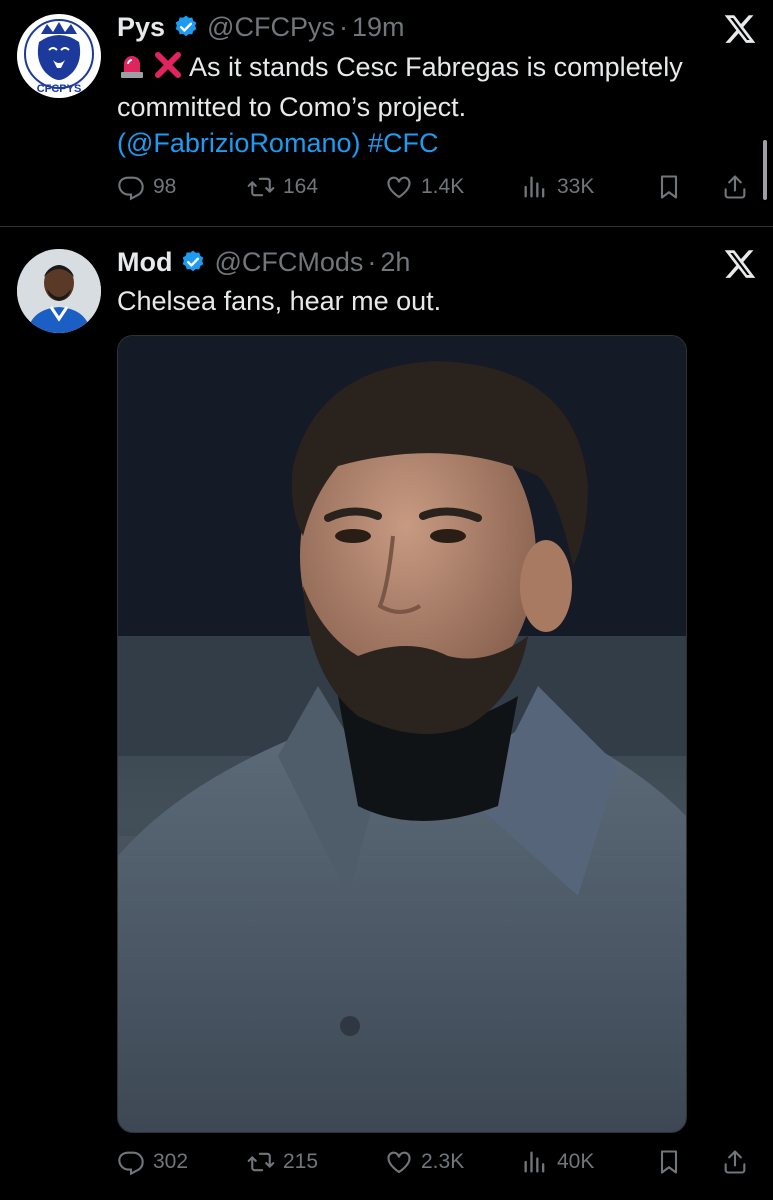  Describe the element at coordinates (271, 27) in the screenshot. I see `user-handle: @CFCPys` at that location.